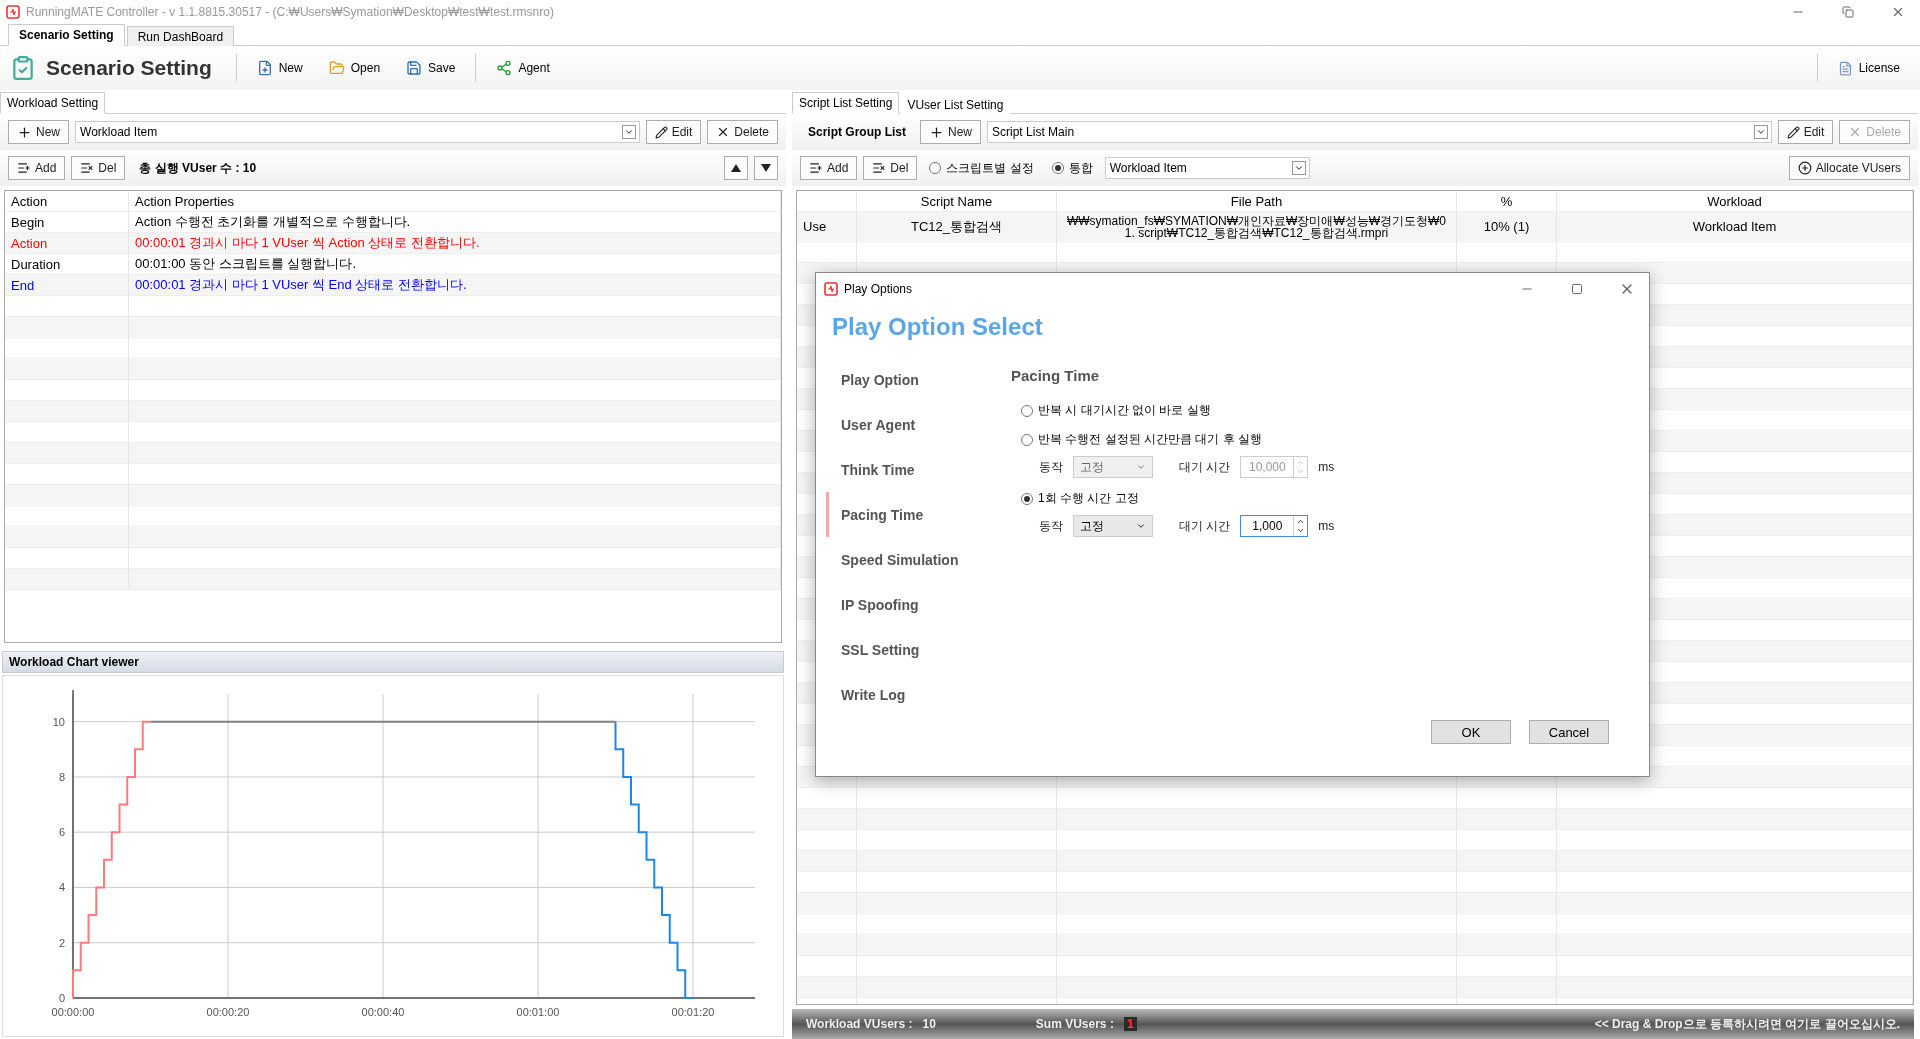 This screenshot has height=1039, width=1920. Describe the element at coordinates (918, 514) in the screenshot. I see `nav-item: Pacing Time` at that location.